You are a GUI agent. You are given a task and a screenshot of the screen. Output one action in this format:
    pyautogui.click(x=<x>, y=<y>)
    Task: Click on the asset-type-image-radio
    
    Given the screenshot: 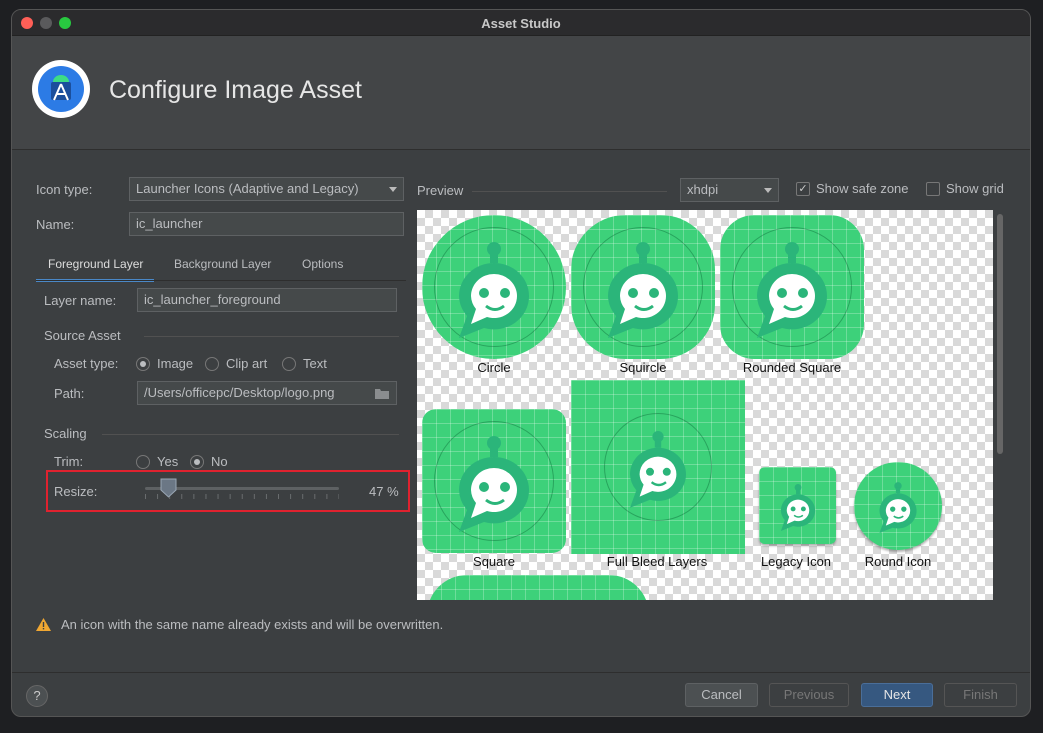 What is the action you would take?
    pyautogui.click(x=143, y=364)
    